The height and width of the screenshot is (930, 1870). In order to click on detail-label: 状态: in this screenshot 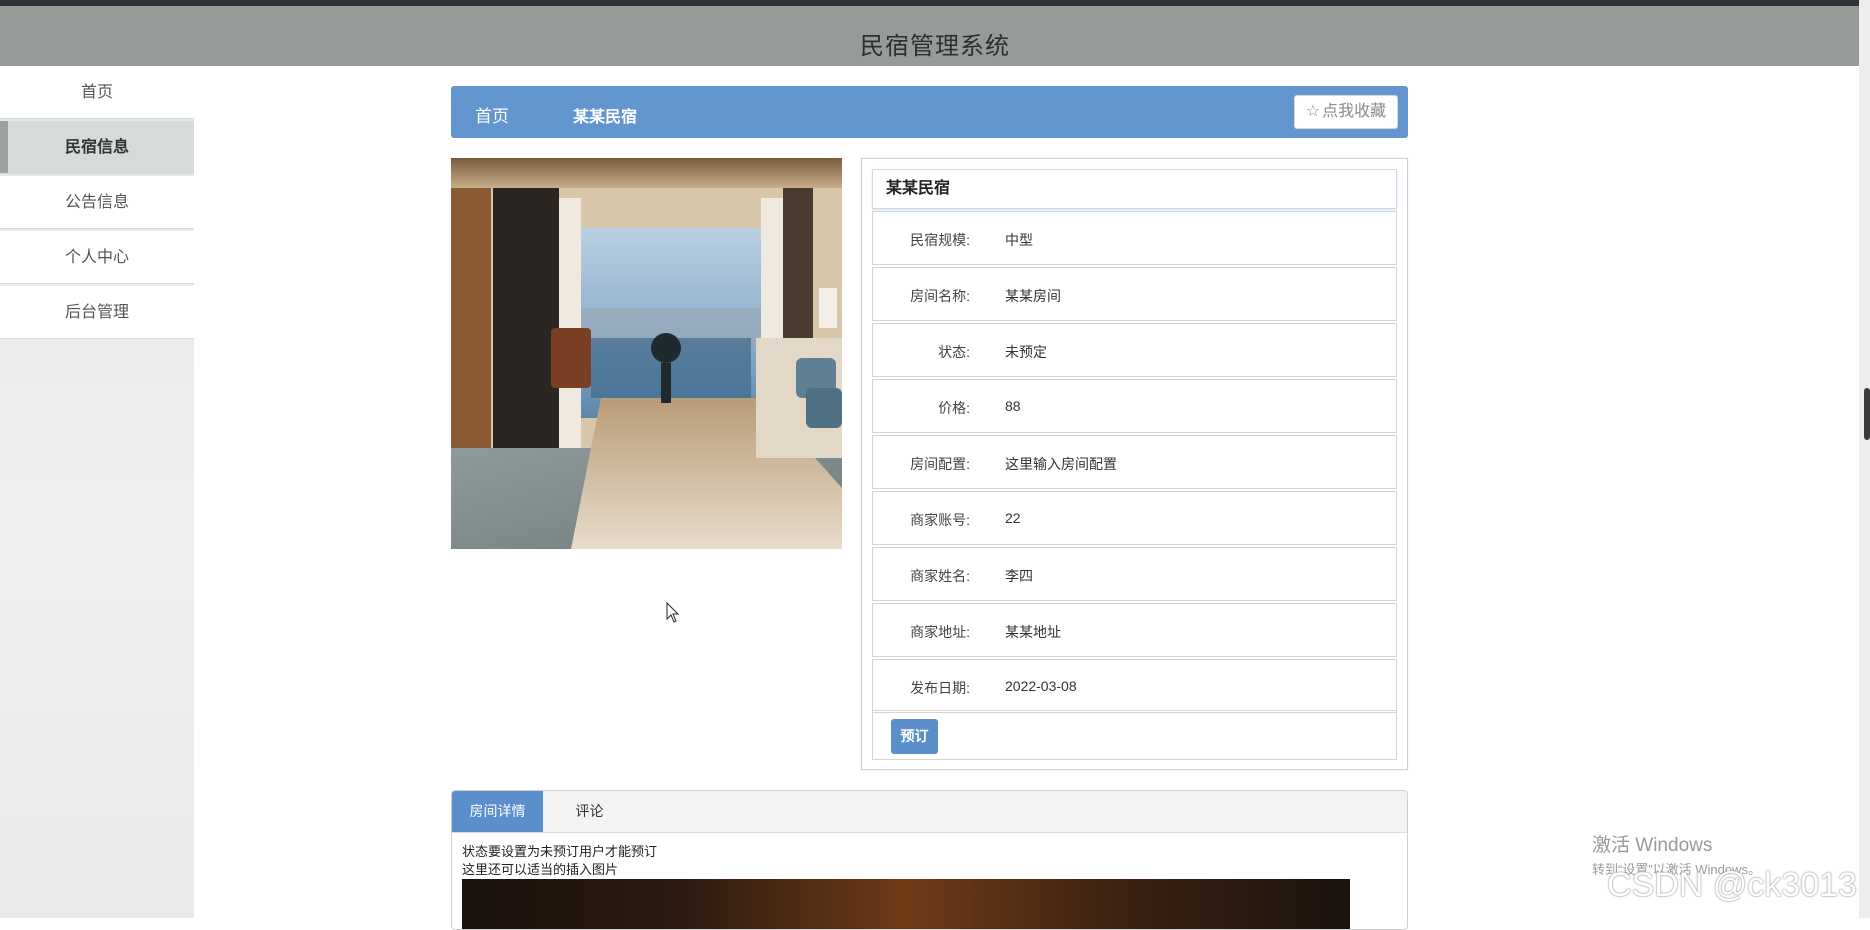, I will do `click(954, 352)`.